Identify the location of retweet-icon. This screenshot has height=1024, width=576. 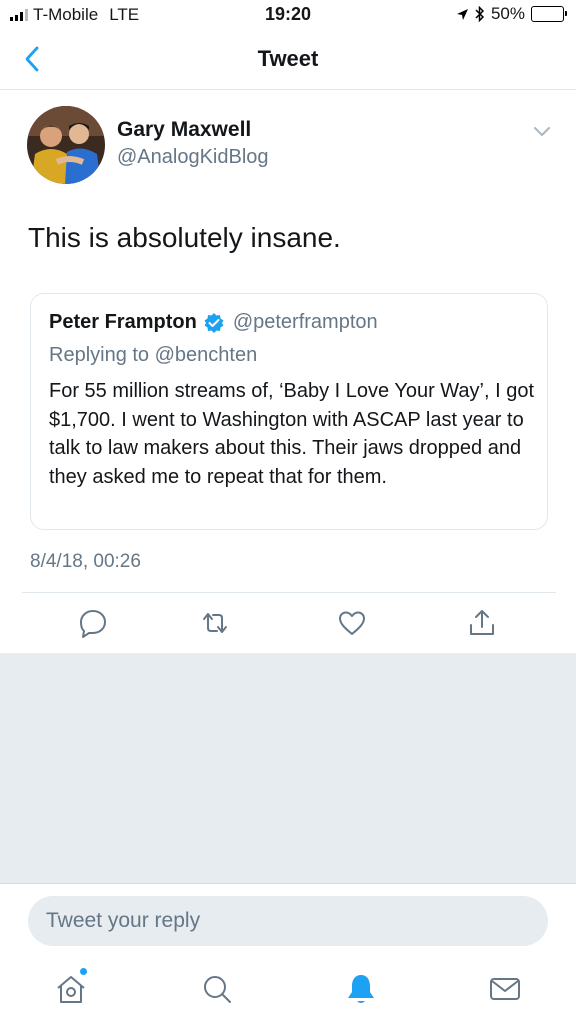
(215, 623).